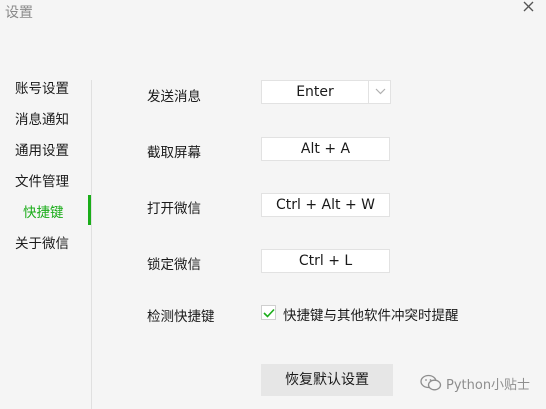 The height and width of the screenshot is (409, 546). I want to click on watermark: Python小贴士, so click(475, 383).